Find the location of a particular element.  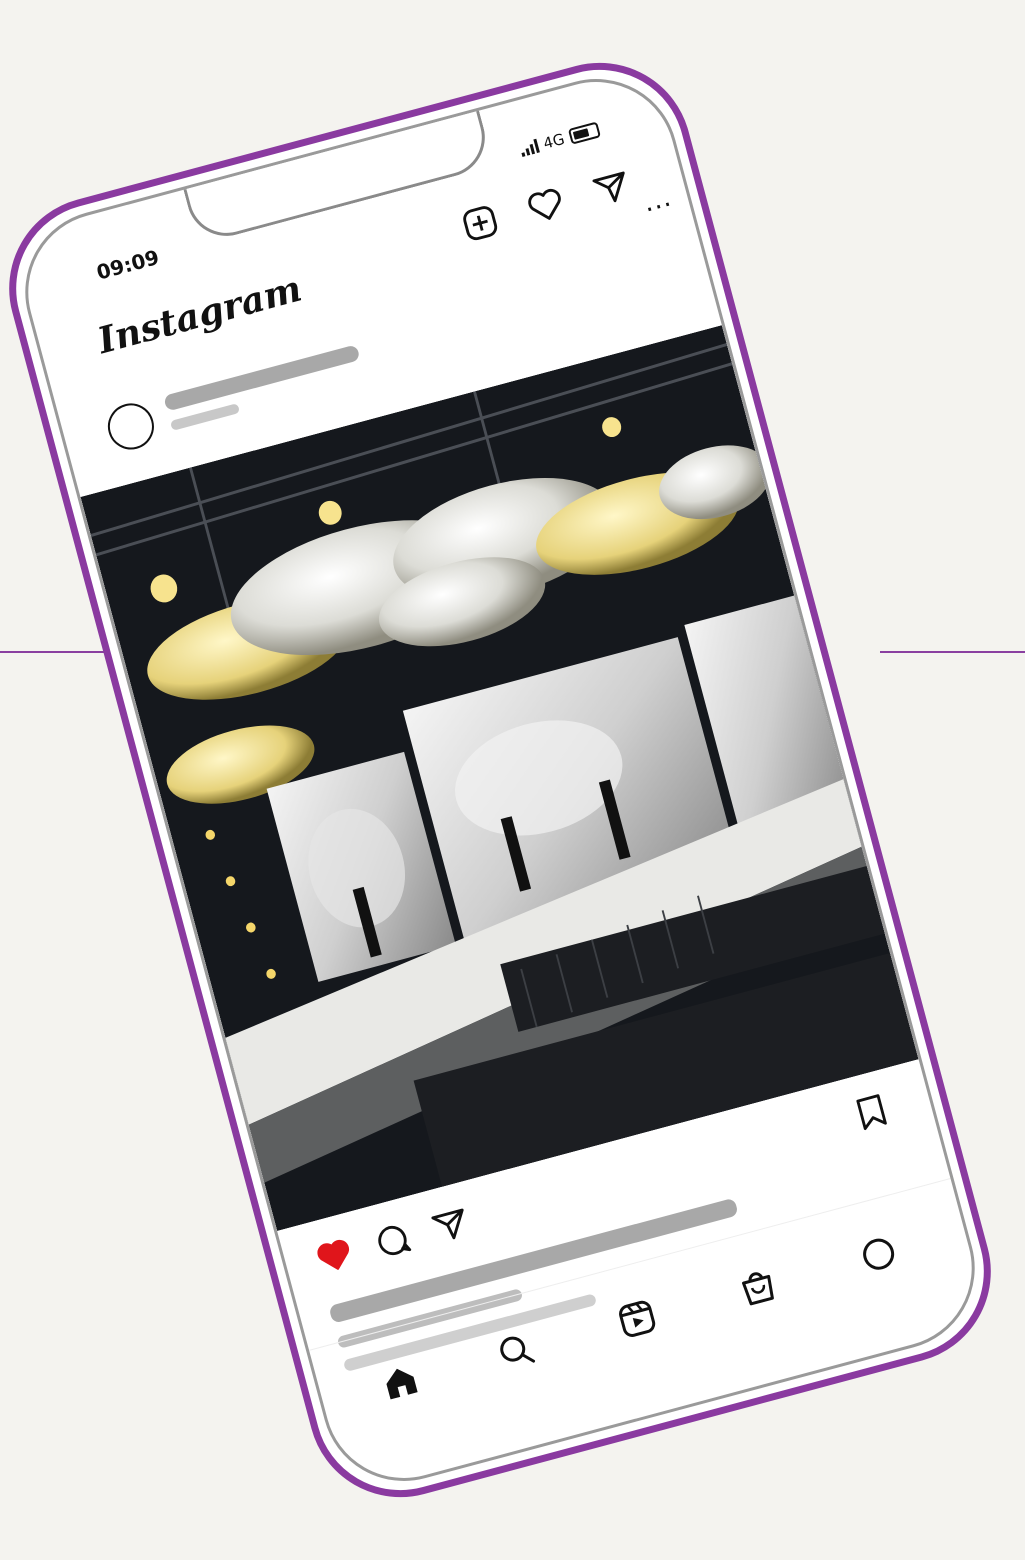

status-indicators: 4G is located at coordinates (560, 140).